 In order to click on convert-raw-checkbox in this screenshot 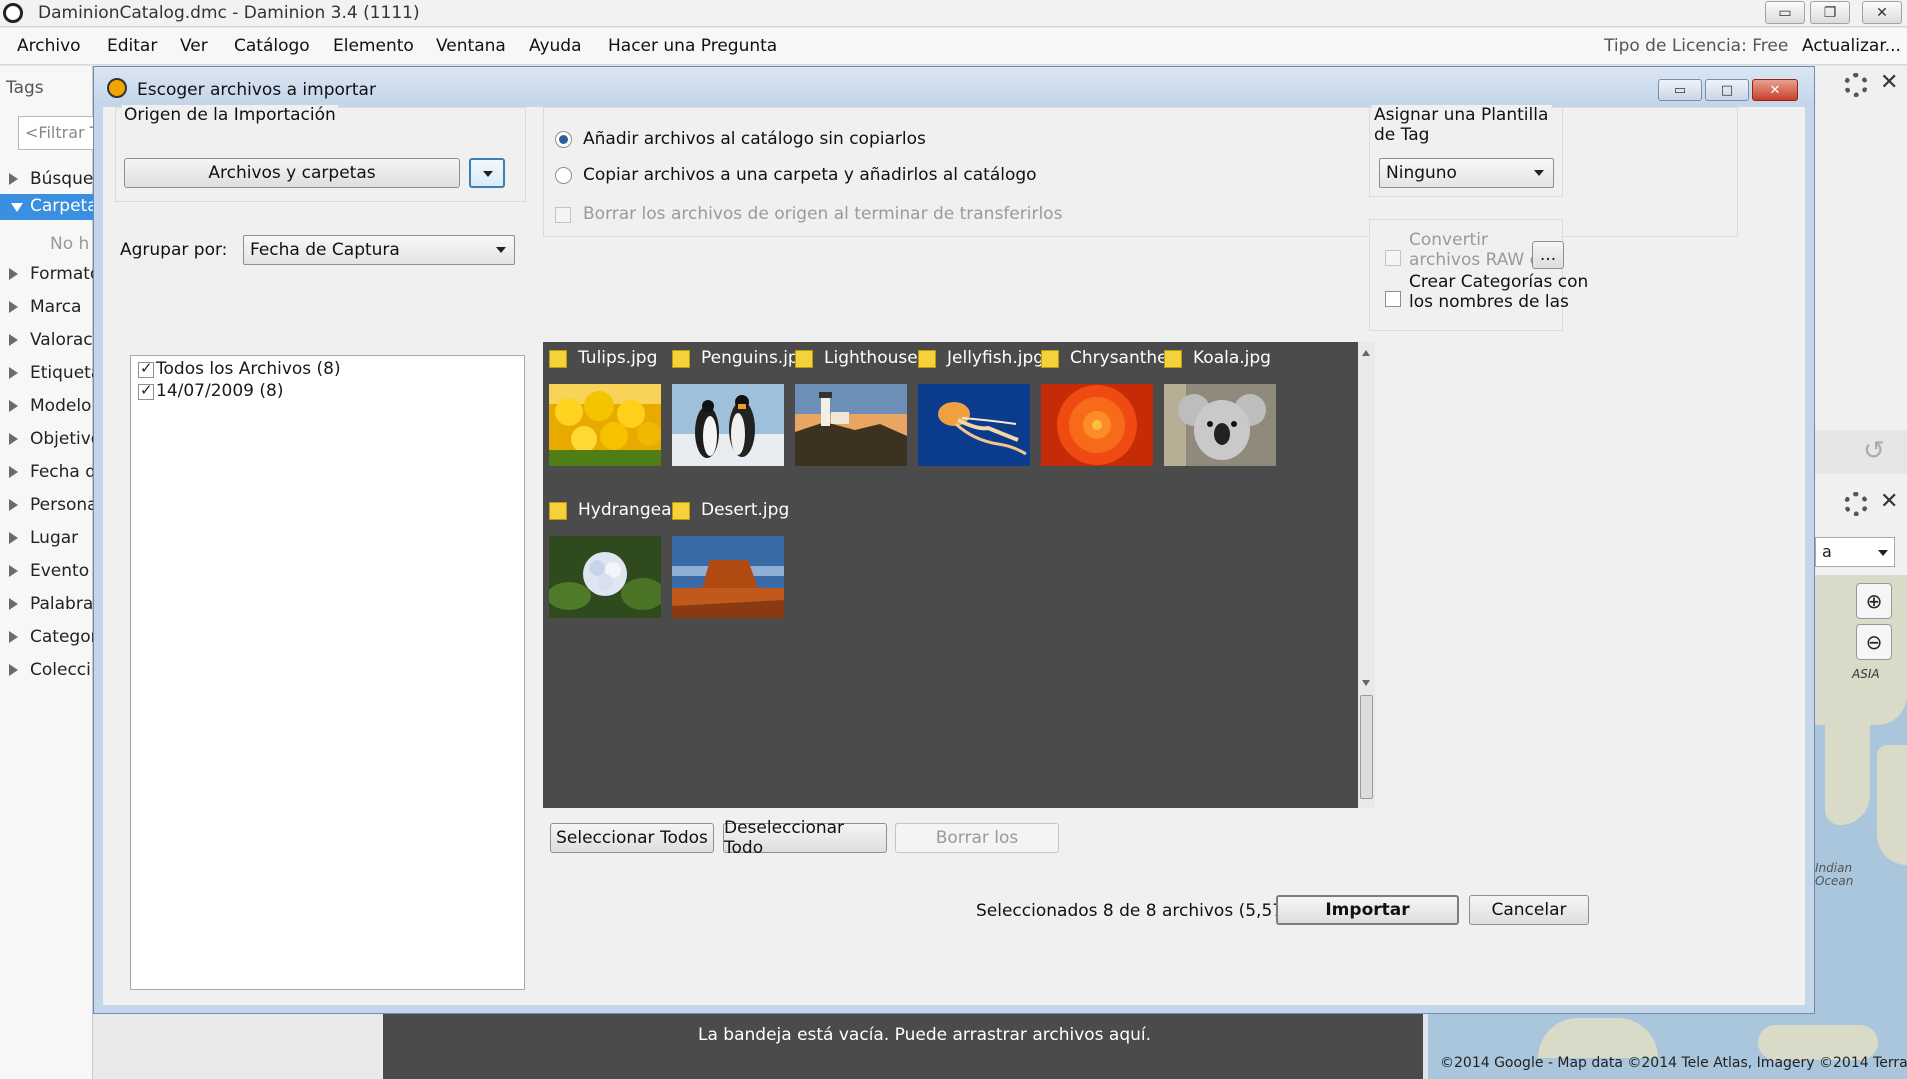, I will do `click(1393, 258)`.